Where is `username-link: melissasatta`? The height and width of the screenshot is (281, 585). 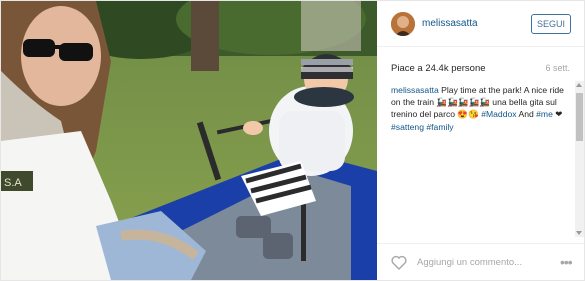 username-link: melissasatta is located at coordinates (450, 23).